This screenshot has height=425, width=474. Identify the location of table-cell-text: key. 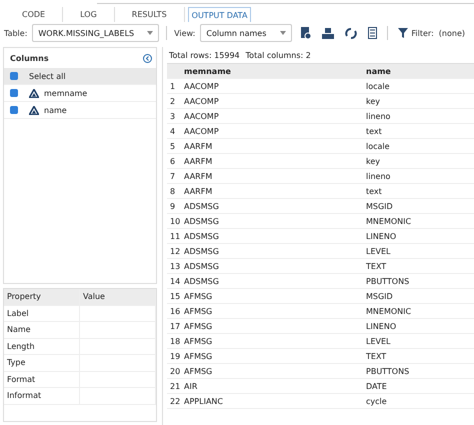
(373, 162).